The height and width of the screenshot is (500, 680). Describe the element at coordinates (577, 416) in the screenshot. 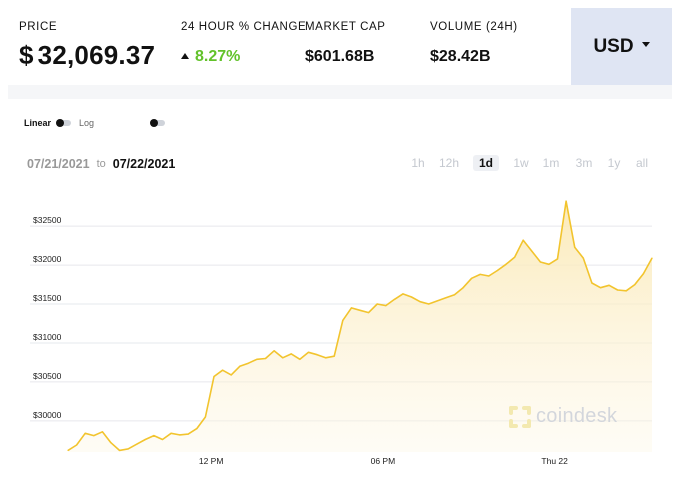

I see `watermark-text: coindesk` at that location.